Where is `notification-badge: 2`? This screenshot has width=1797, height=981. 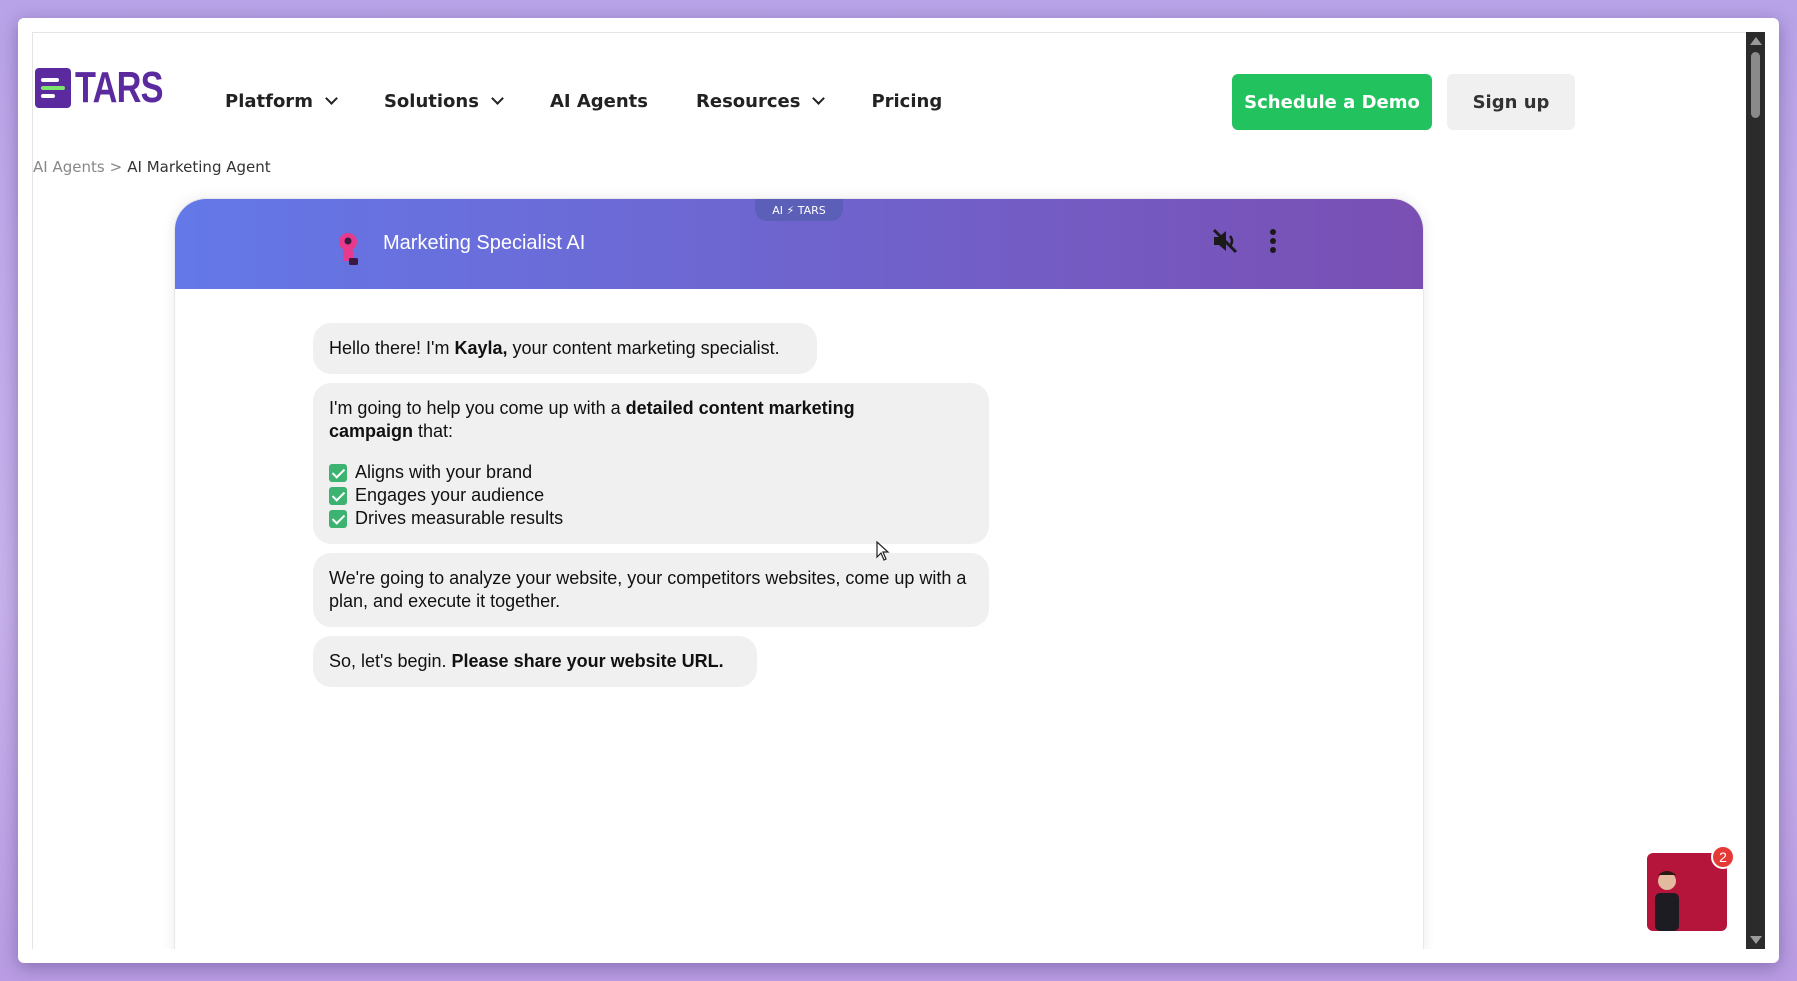
notification-badge: 2 is located at coordinates (1723, 857).